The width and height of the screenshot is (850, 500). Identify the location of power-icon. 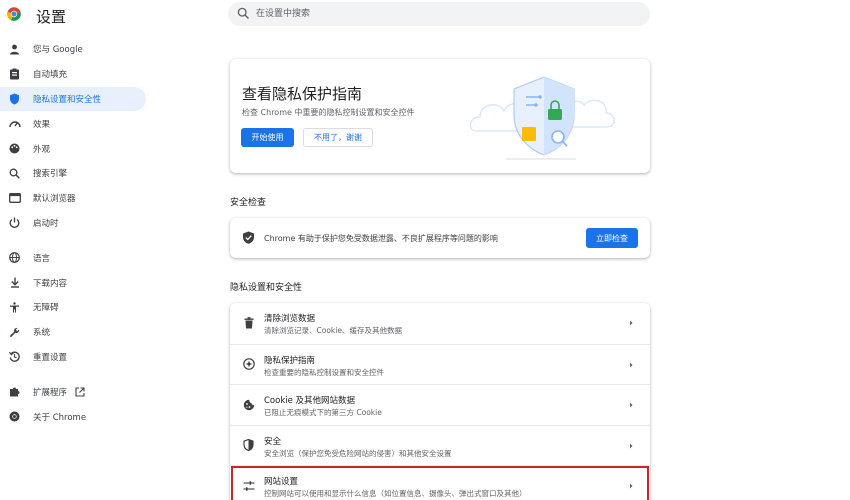
(14, 222).